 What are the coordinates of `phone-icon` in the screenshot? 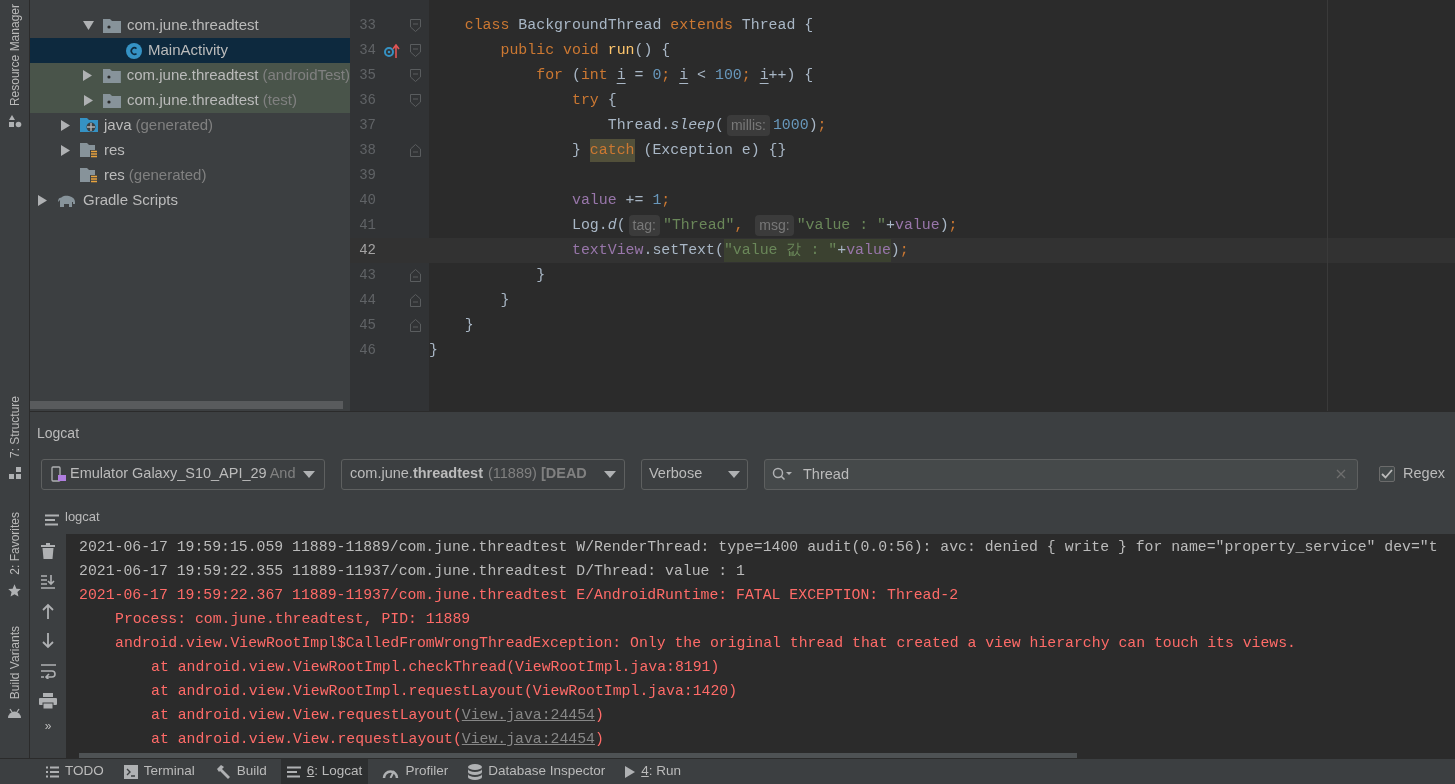 It's located at (59, 474).